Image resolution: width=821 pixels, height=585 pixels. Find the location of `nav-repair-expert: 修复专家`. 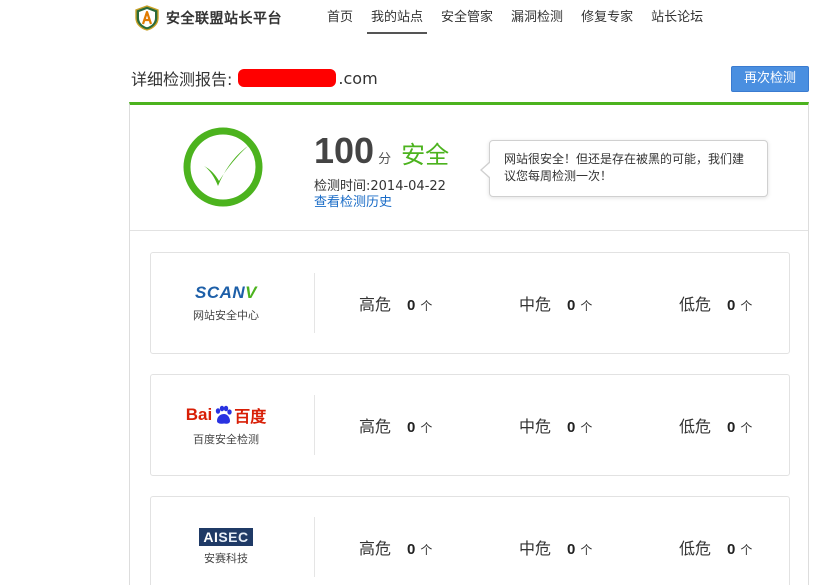

nav-repair-expert: 修复专家 is located at coordinates (607, 18).